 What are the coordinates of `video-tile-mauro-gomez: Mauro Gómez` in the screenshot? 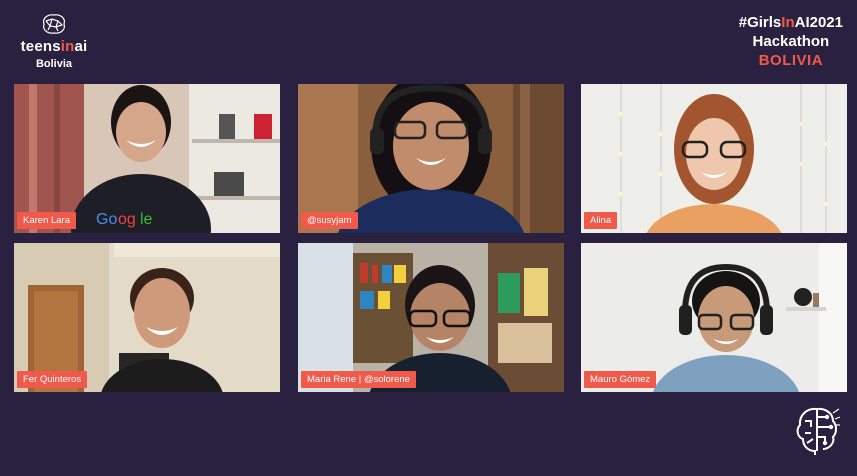 It's located at (714, 317).